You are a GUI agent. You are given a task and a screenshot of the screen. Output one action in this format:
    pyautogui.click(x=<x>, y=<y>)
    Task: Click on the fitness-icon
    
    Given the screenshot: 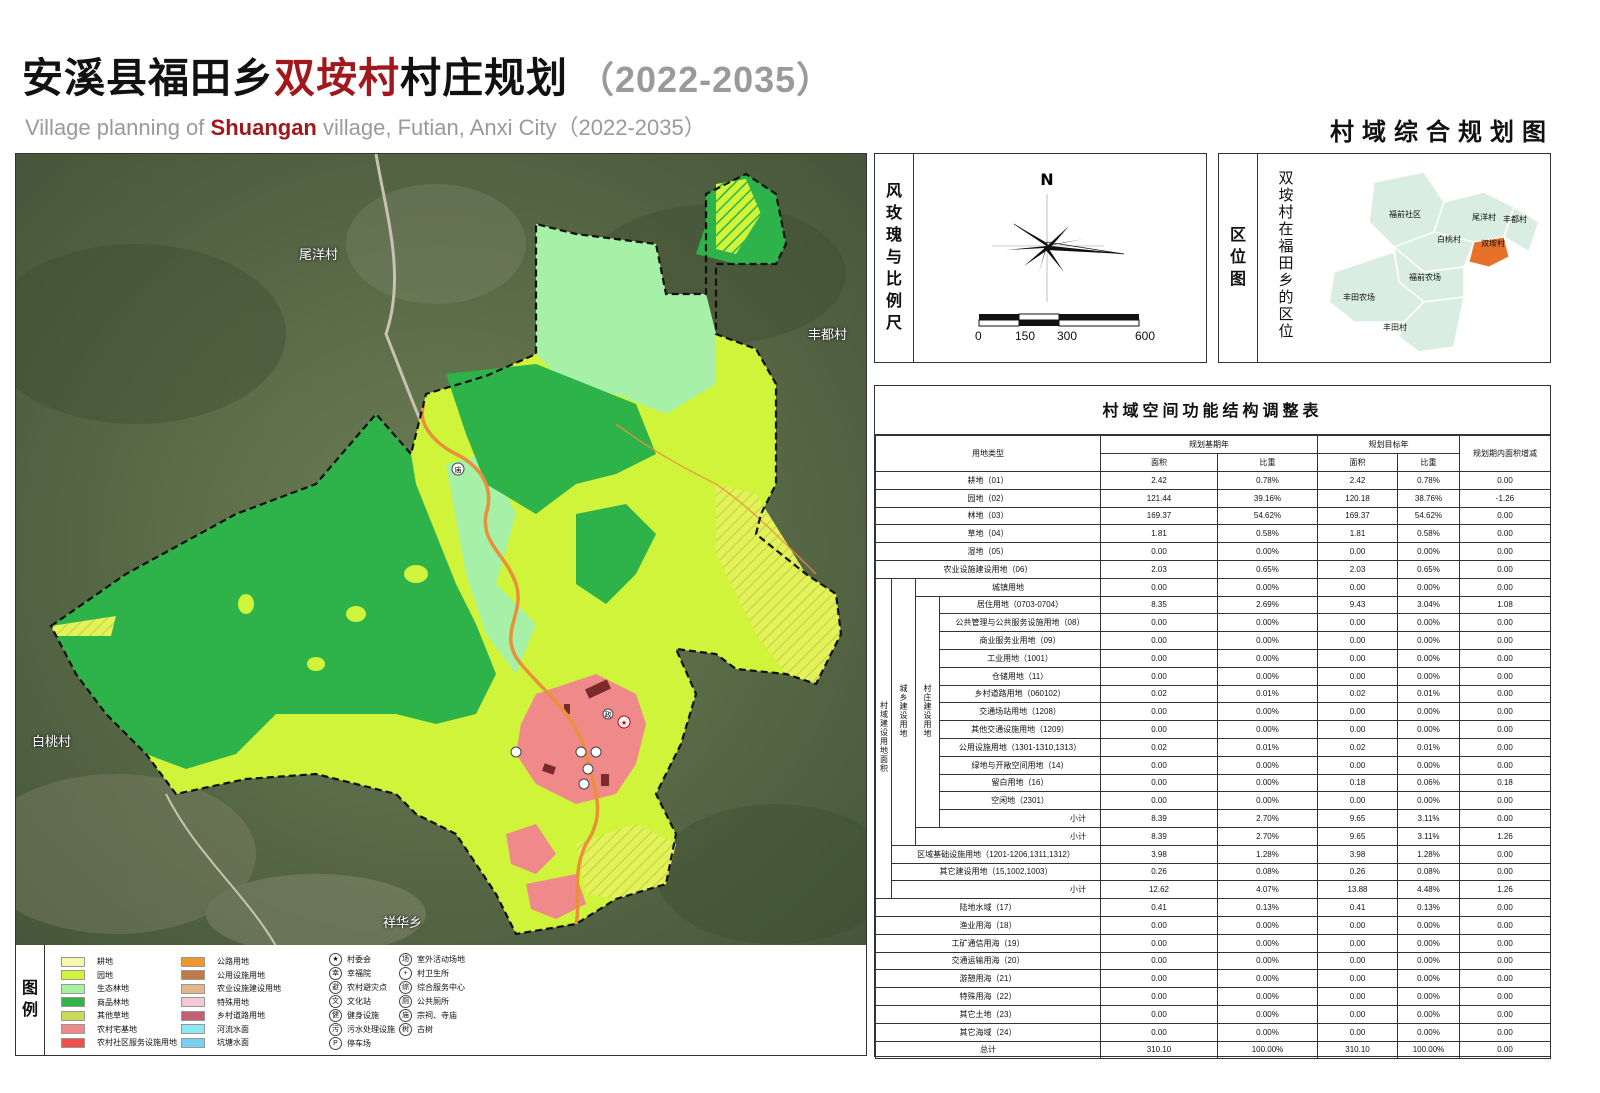 What is the action you would take?
    pyautogui.click(x=588, y=769)
    